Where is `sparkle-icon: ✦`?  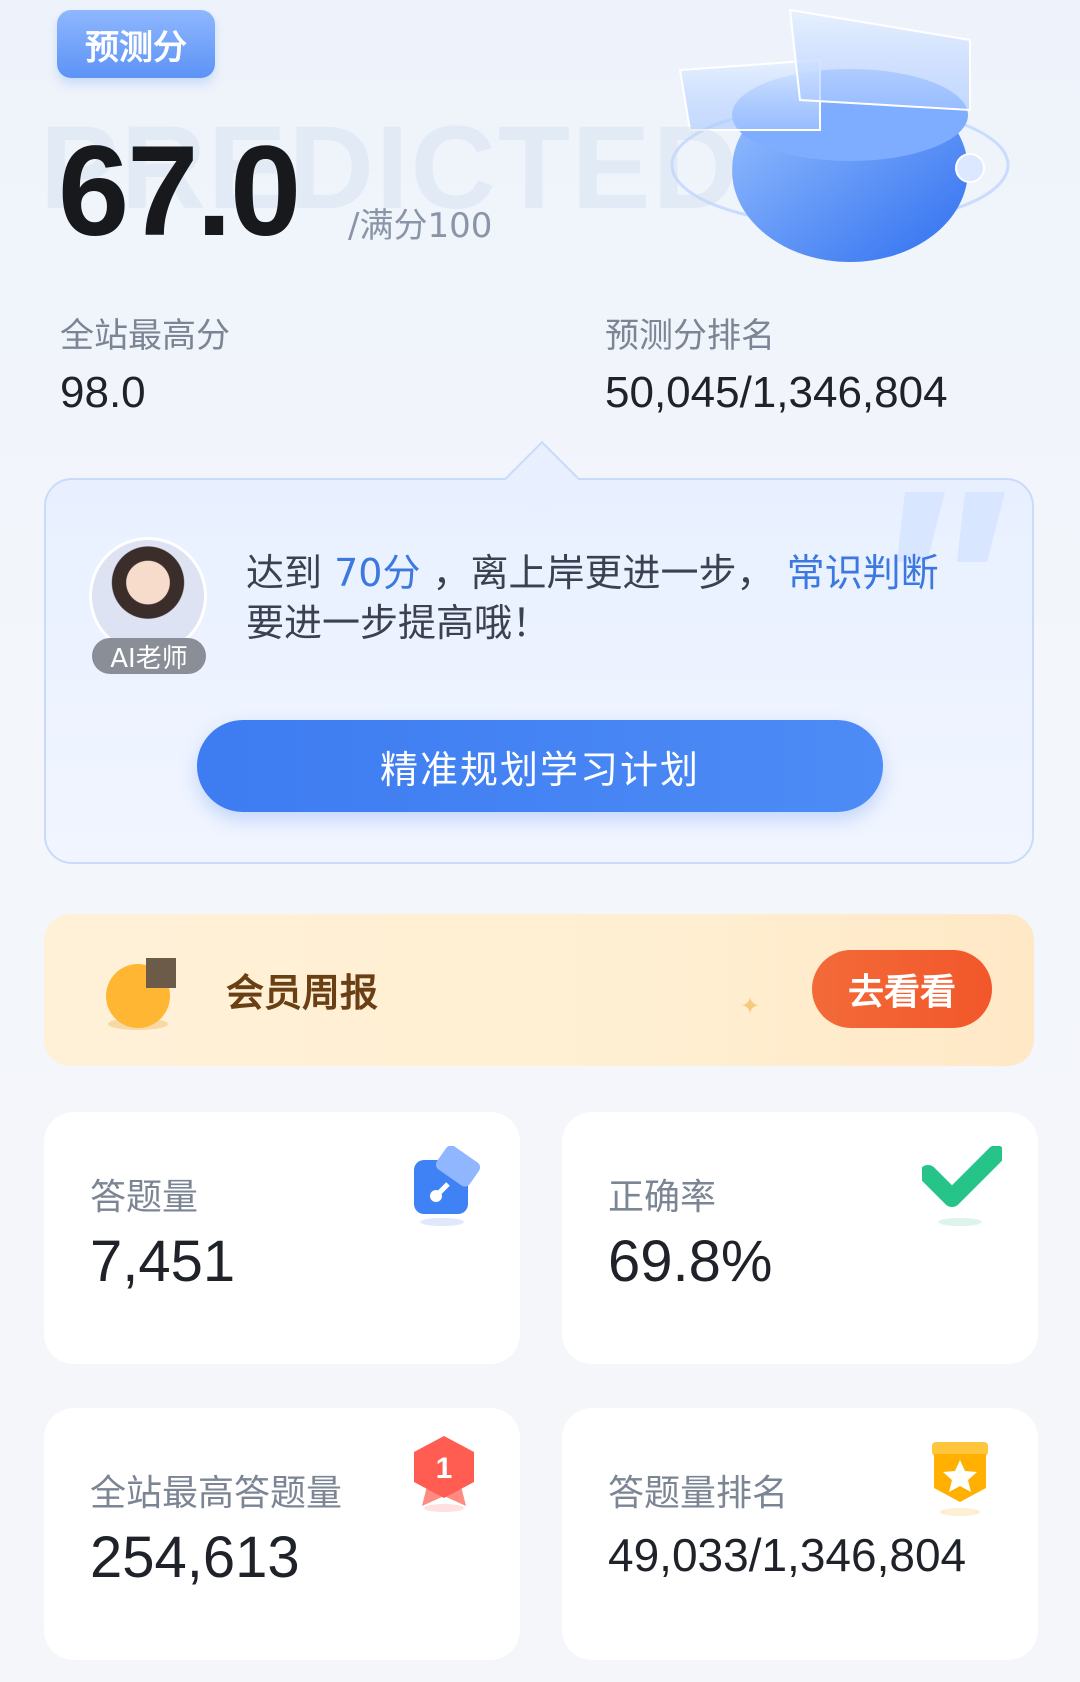
sparkle-icon: ✦ is located at coordinates (750, 1006).